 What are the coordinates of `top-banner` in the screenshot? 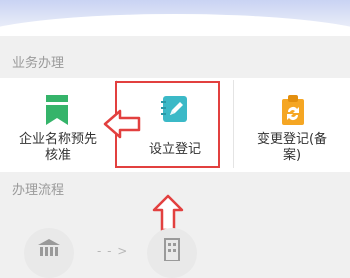 It's located at (175, 18).